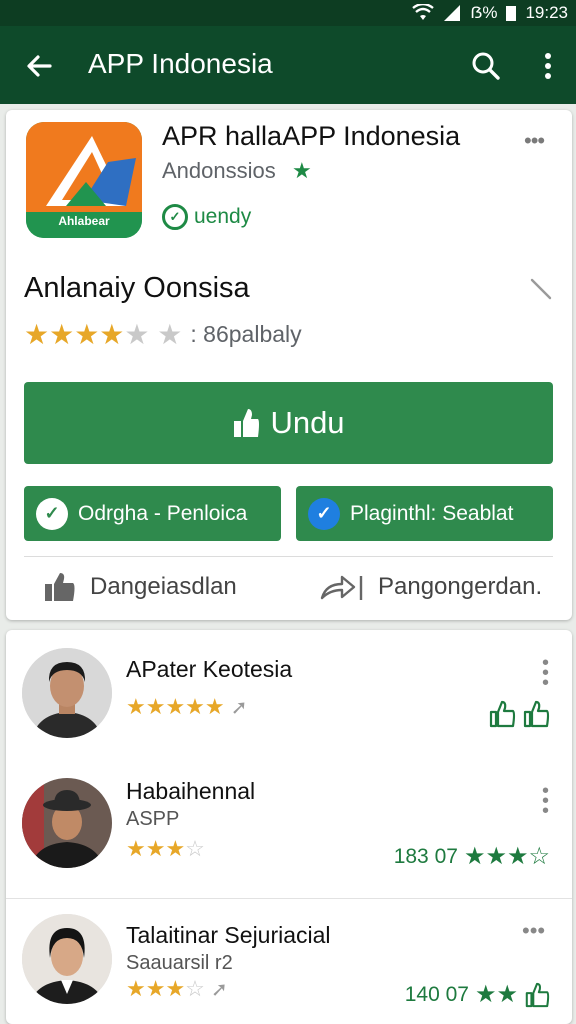 This screenshot has width=576, height=1024. What do you see at coordinates (246, 334) in the screenshot?
I see `rating-text: : 86palbaly` at bounding box center [246, 334].